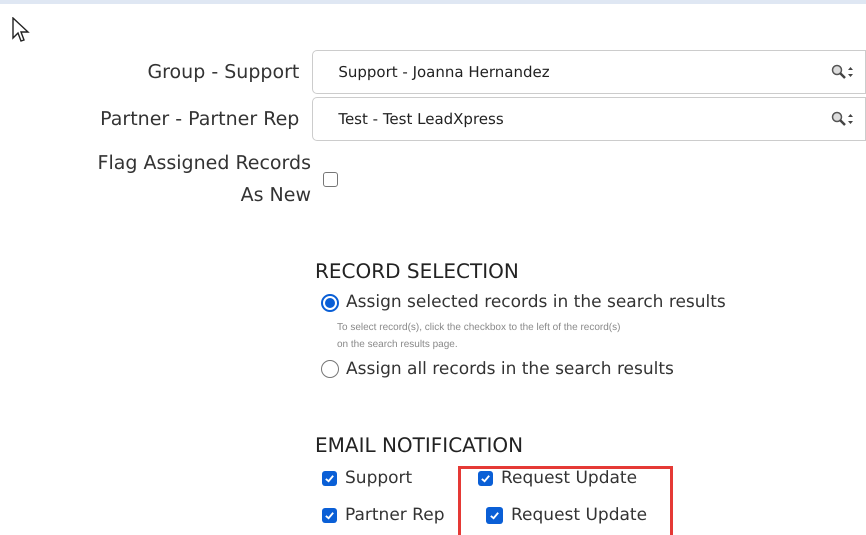 The image size is (866, 535). I want to click on section-heading: EMAIL NOTIFICATION, so click(419, 445).